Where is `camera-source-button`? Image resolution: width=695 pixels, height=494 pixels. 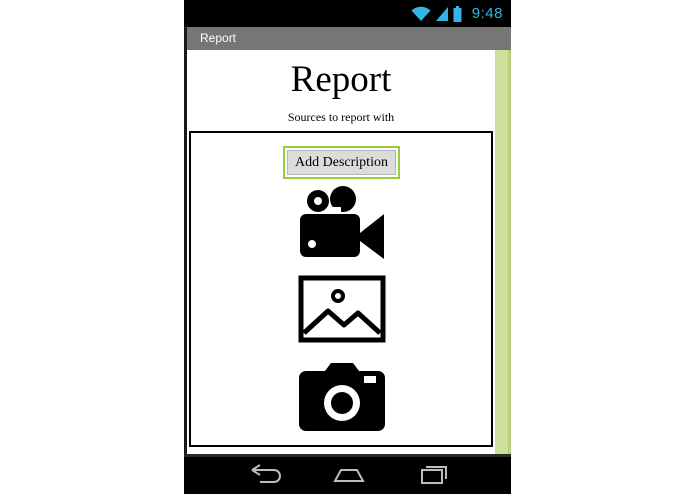
camera-source-button is located at coordinates (342, 397).